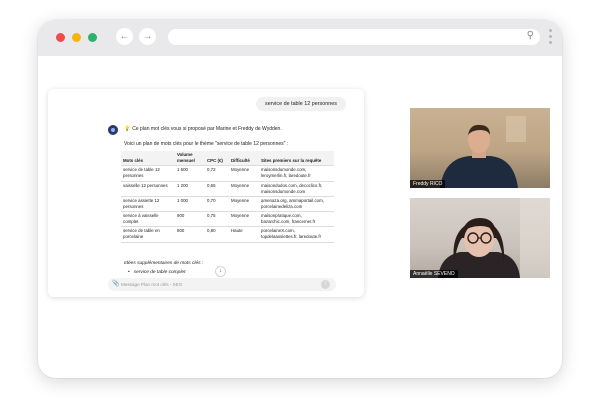 The height and width of the screenshot is (400, 600). I want to click on participant-video-freddy: Freddy RICO, so click(480, 148).